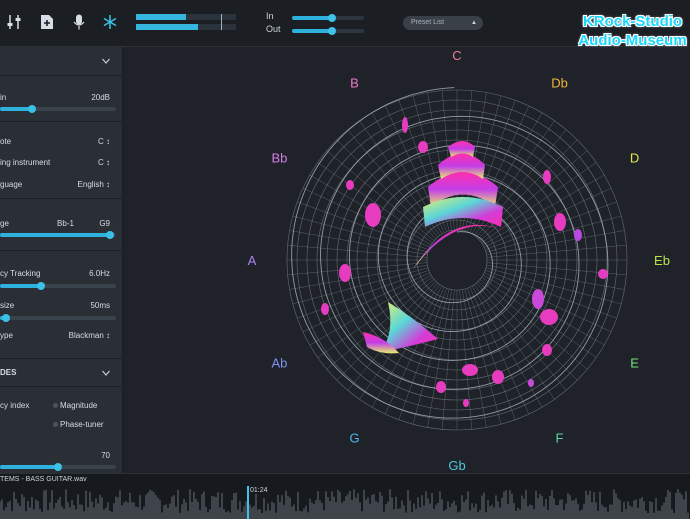 The width and height of the screenshot is (690, 519). Describe the element at coordinates (632, 21) in the screenshot. I see `watermark-line-1: KRock-Studio` at that location.